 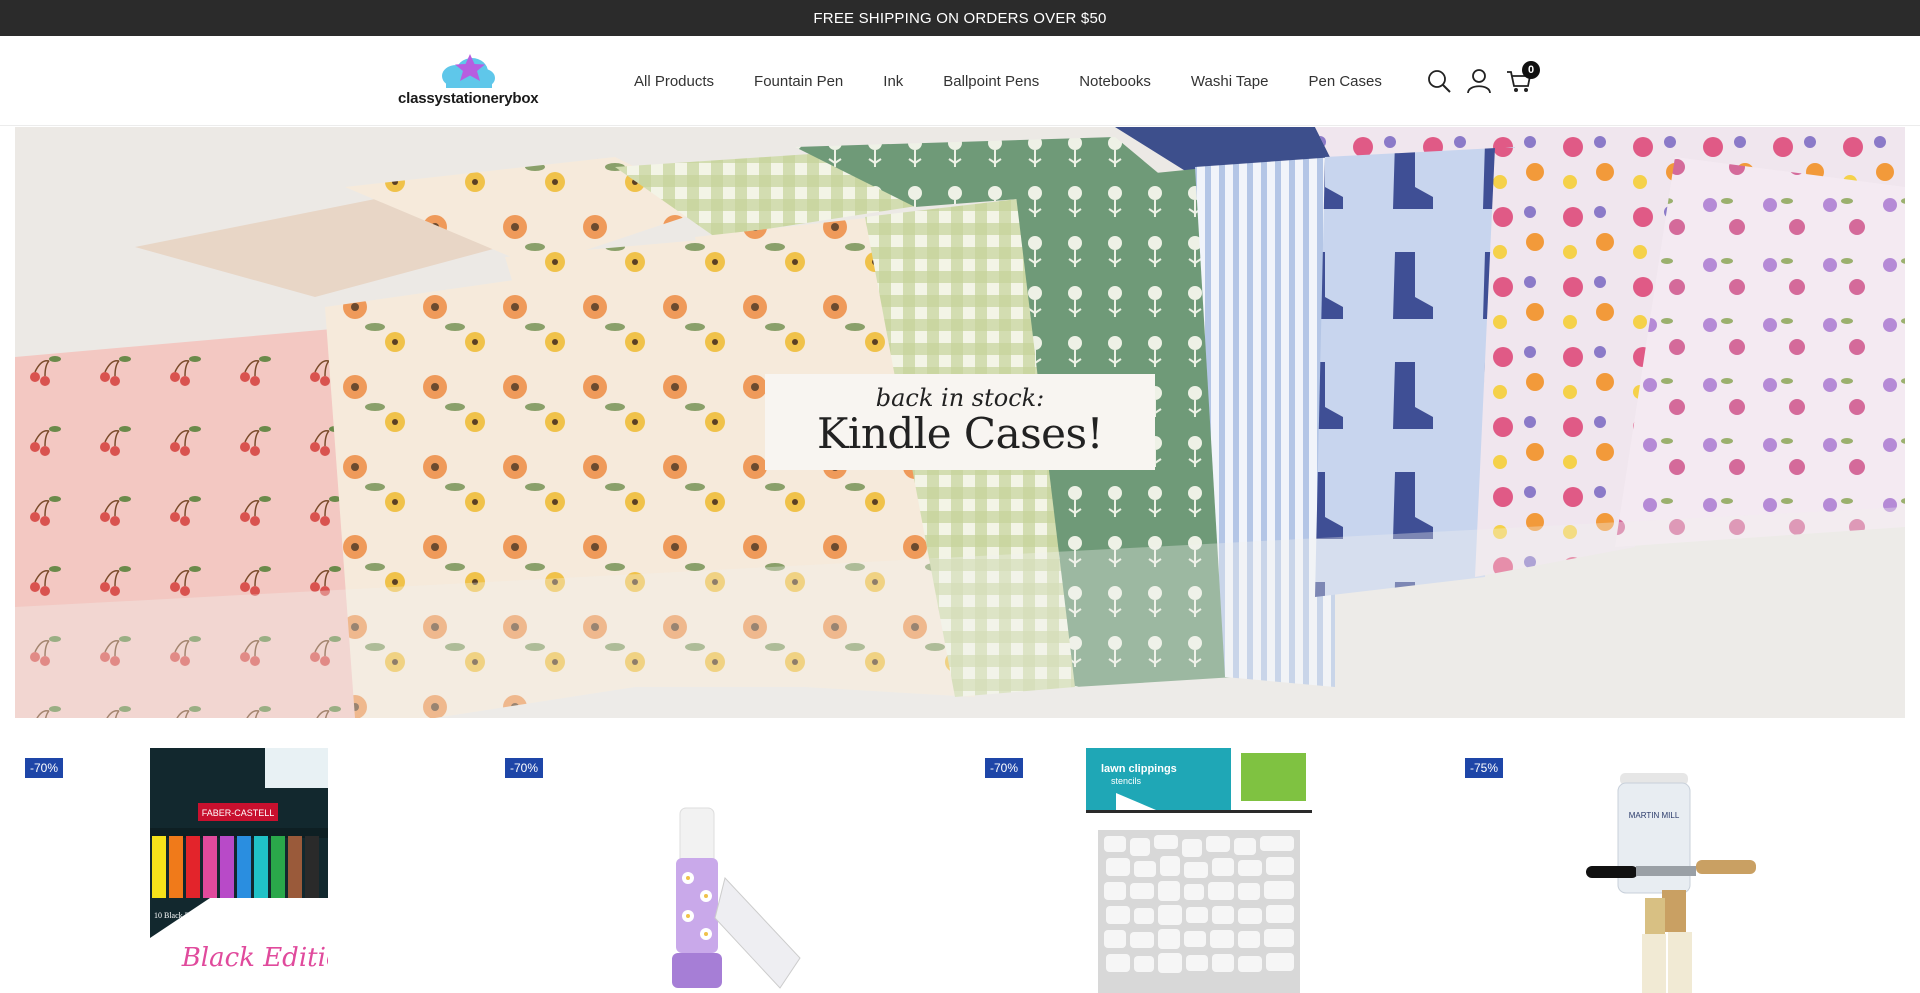 I want to click on svg-text: stencils, so click(x=1126, y=781).